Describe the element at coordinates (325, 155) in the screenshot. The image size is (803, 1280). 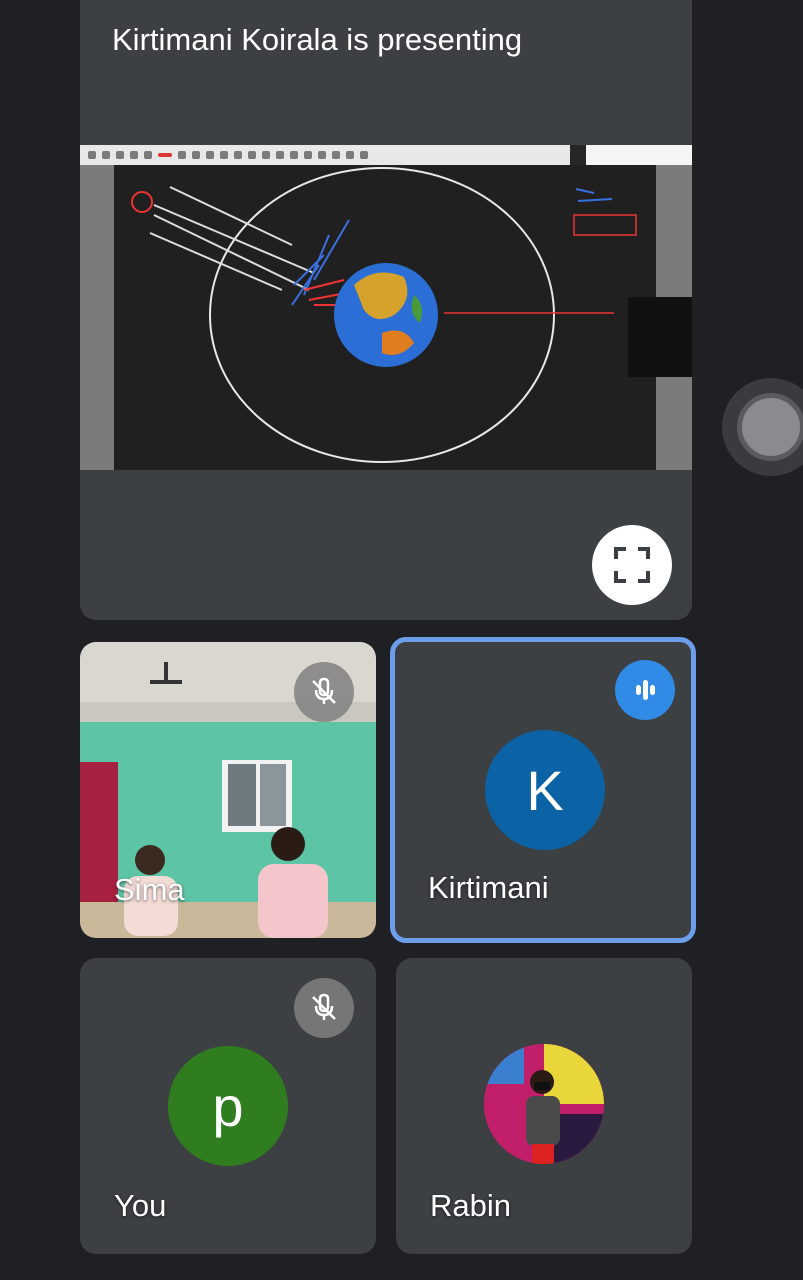
I see `shared-app-toolbar` at that location.